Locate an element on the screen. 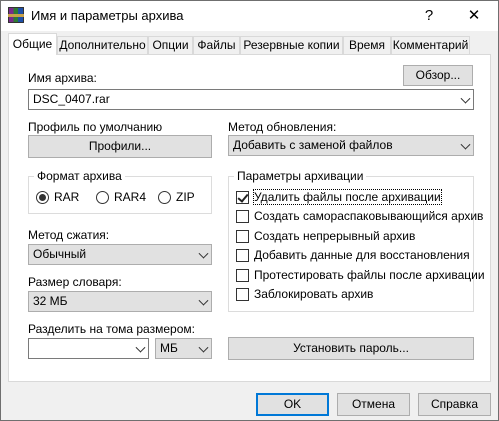  archive-name-label: Имя архива: is located at coordinates (62, 78).